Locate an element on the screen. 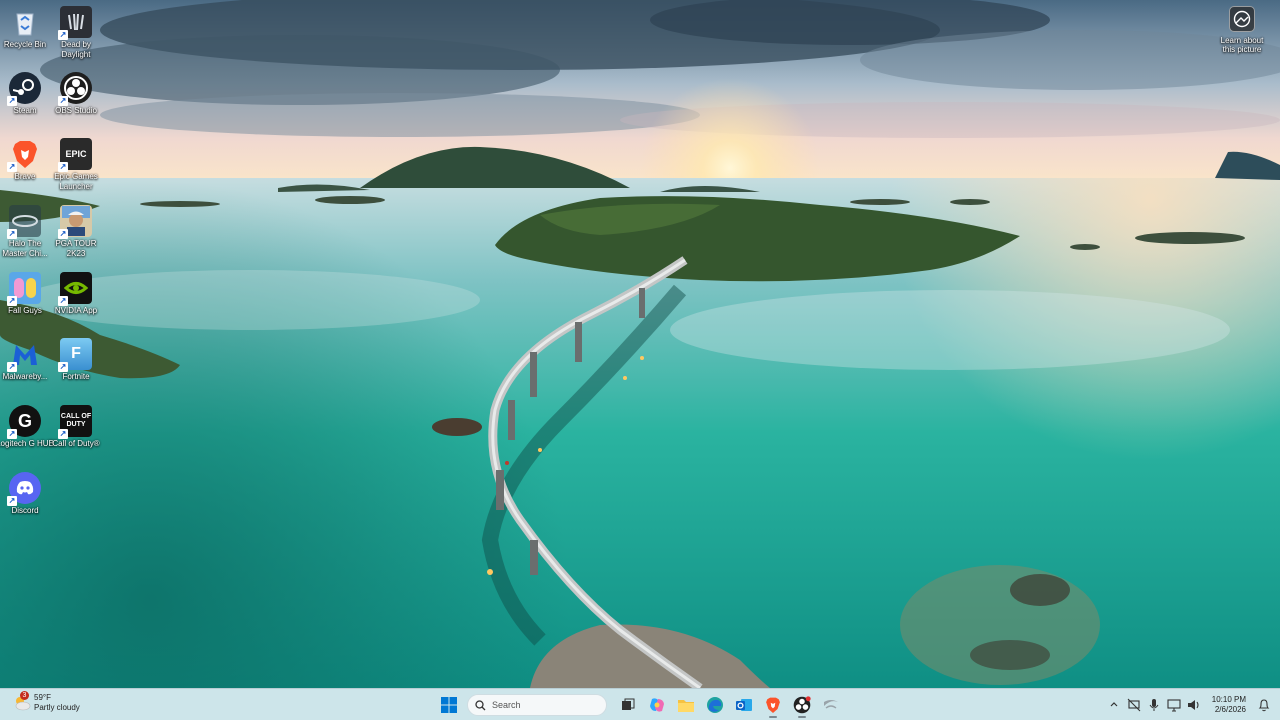 This screenshot has height=720, width=1280. desktop-icon-label: Dead by Daylight is located at coordinates (76, 49).